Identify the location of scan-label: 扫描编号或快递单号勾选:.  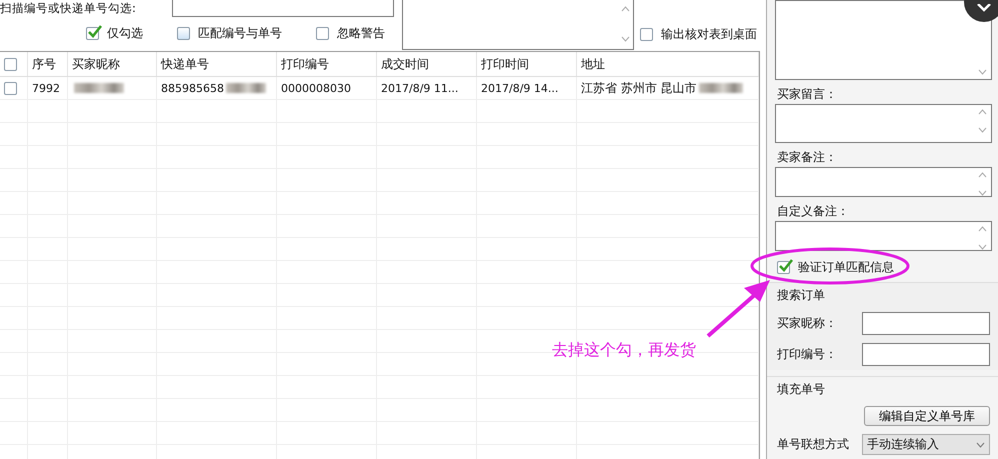
(68, 8).